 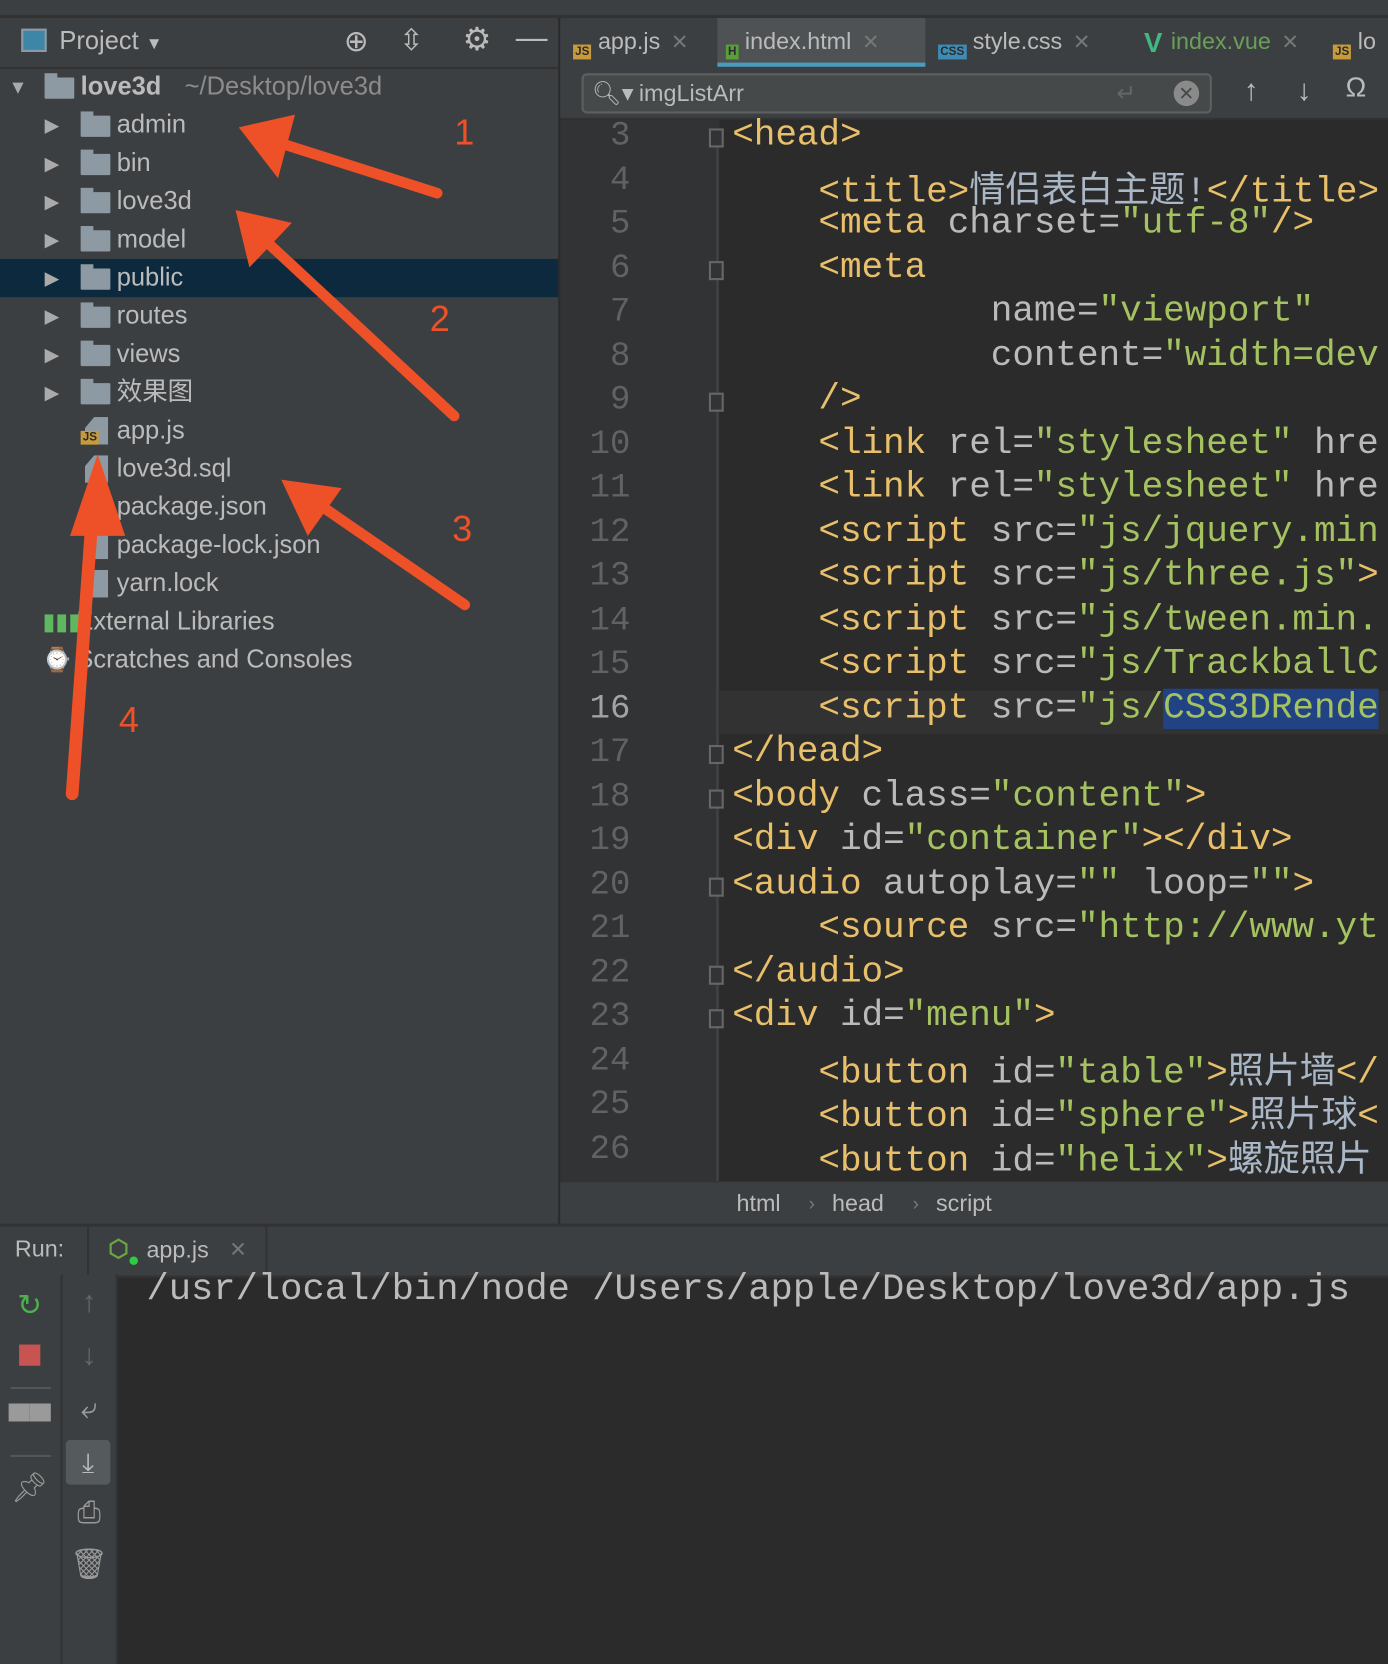 I want to click on tree-item-3: ▶ model, so click(x=279, y=240).